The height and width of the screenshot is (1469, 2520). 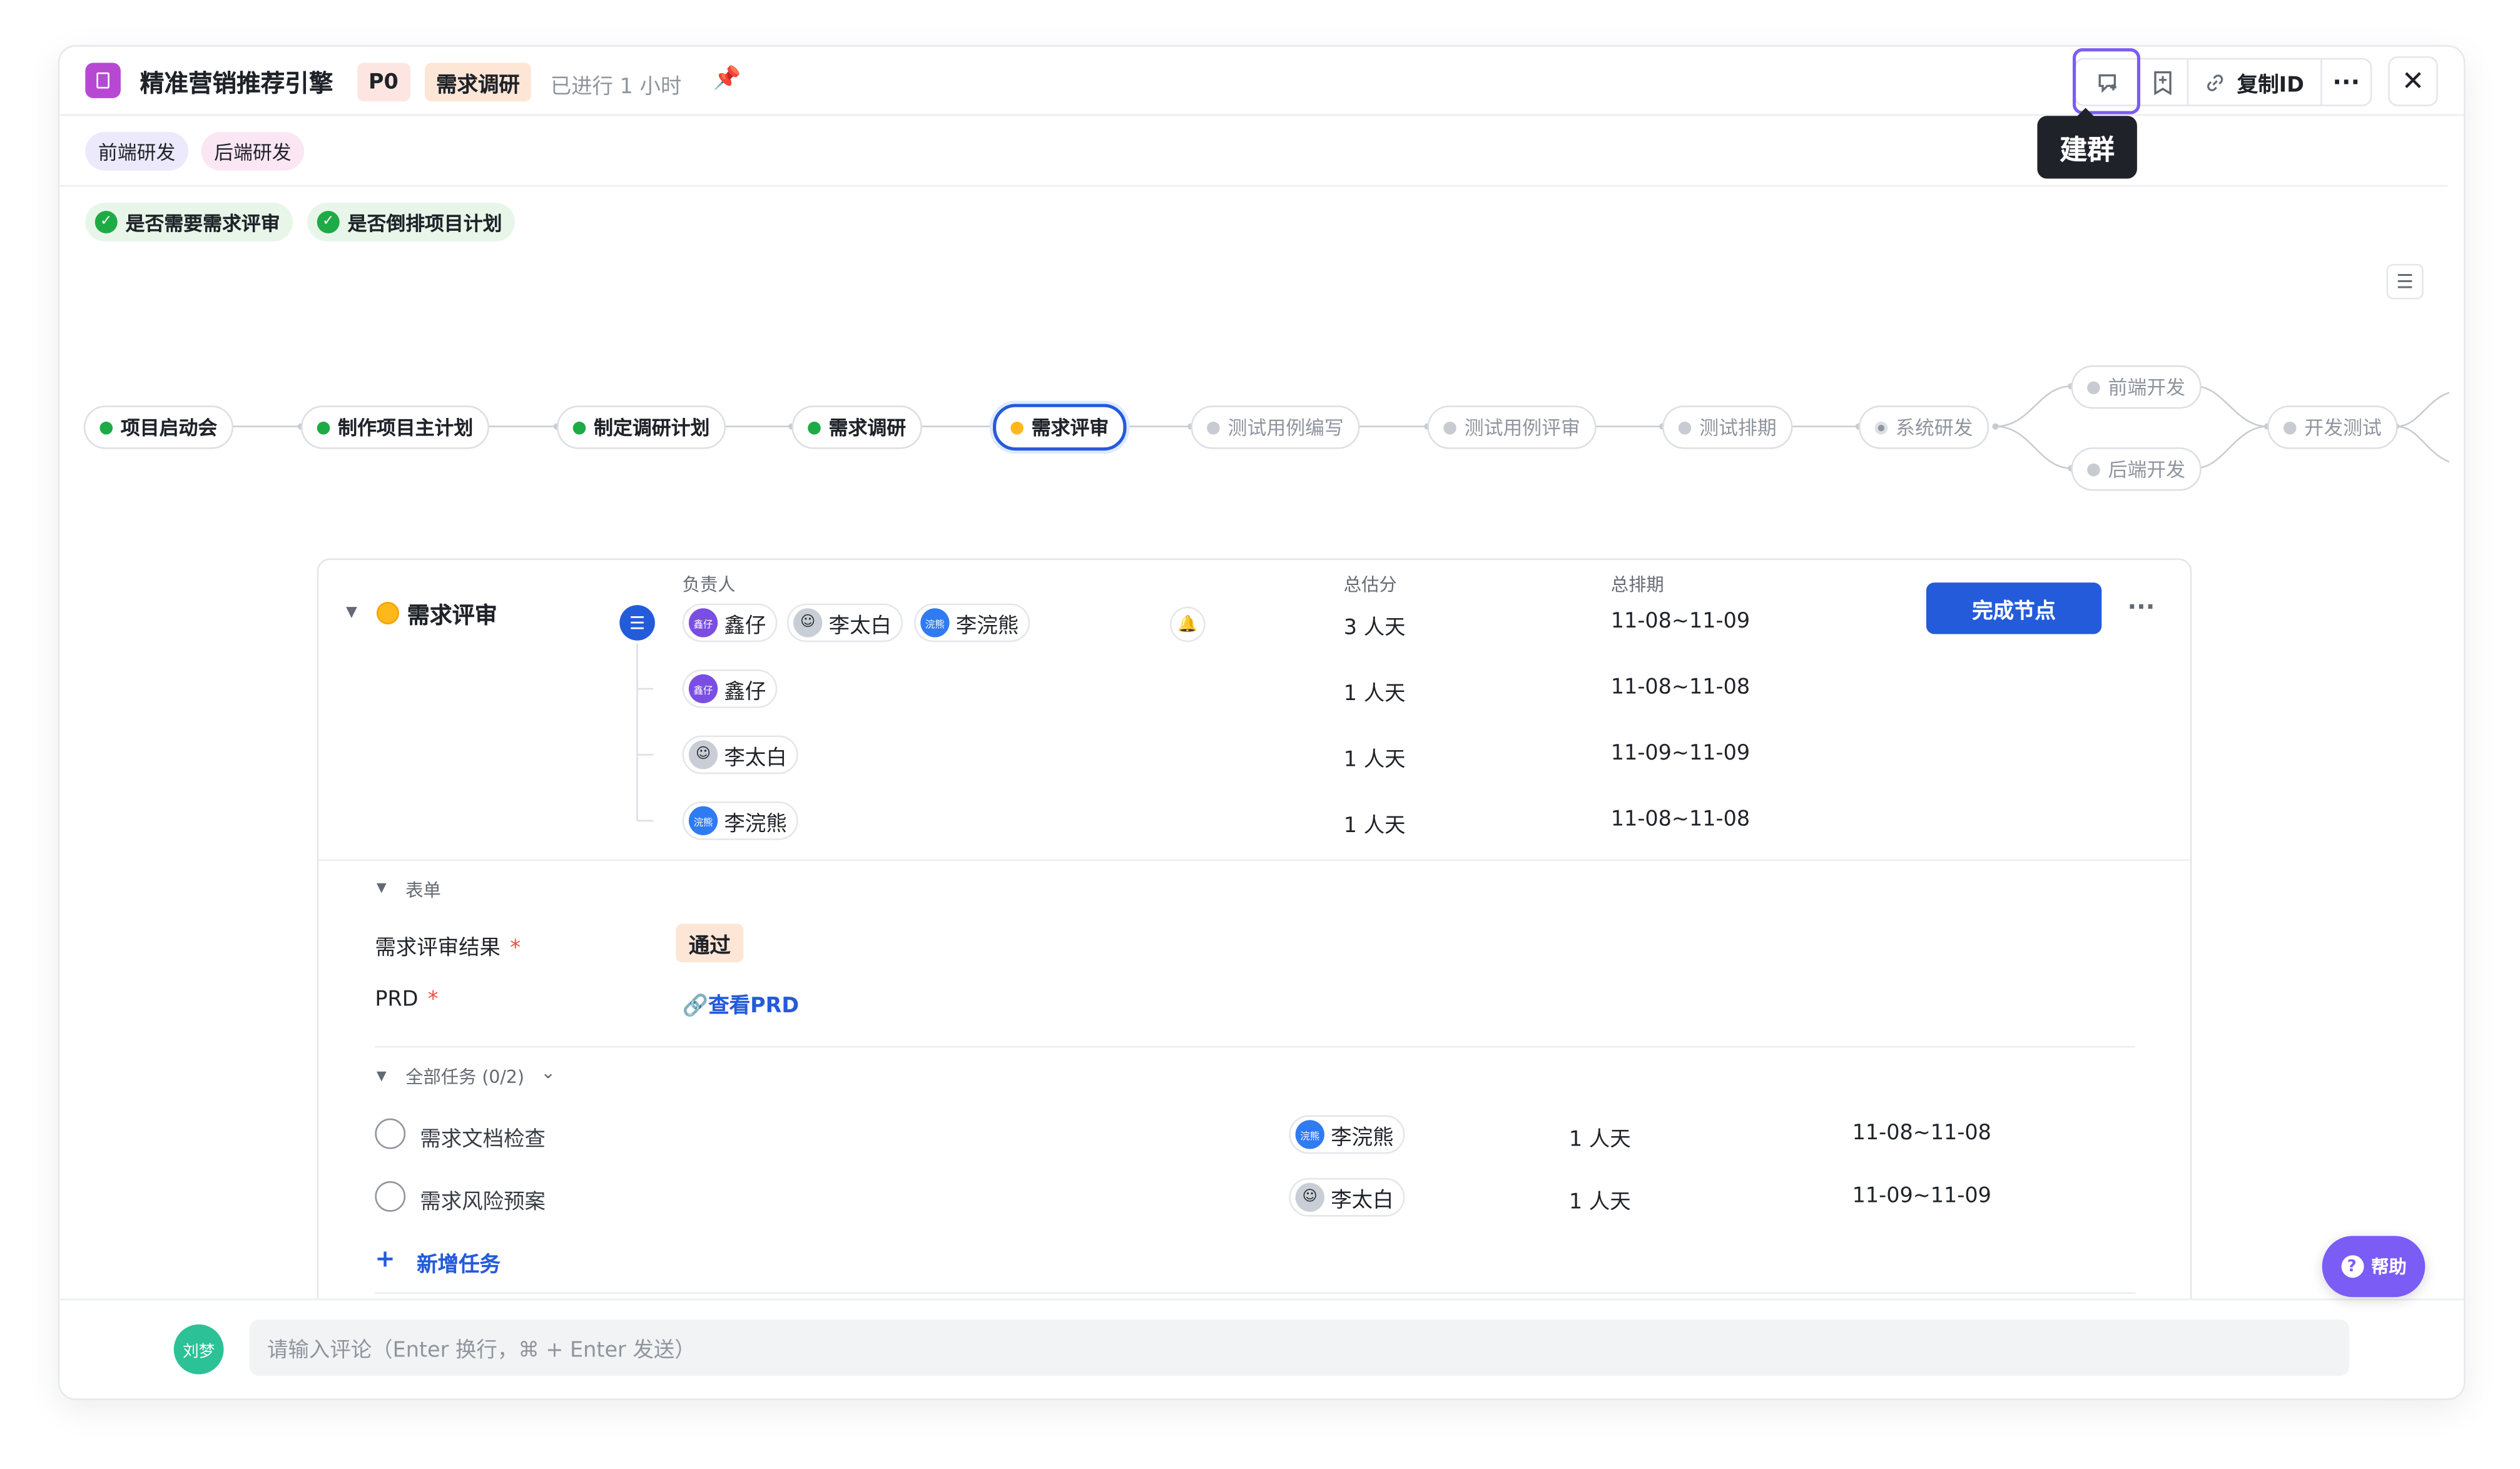 I want to click on owner-chip-xinzai: 鑫仔 鑫仔, so click(x=730, y=623).